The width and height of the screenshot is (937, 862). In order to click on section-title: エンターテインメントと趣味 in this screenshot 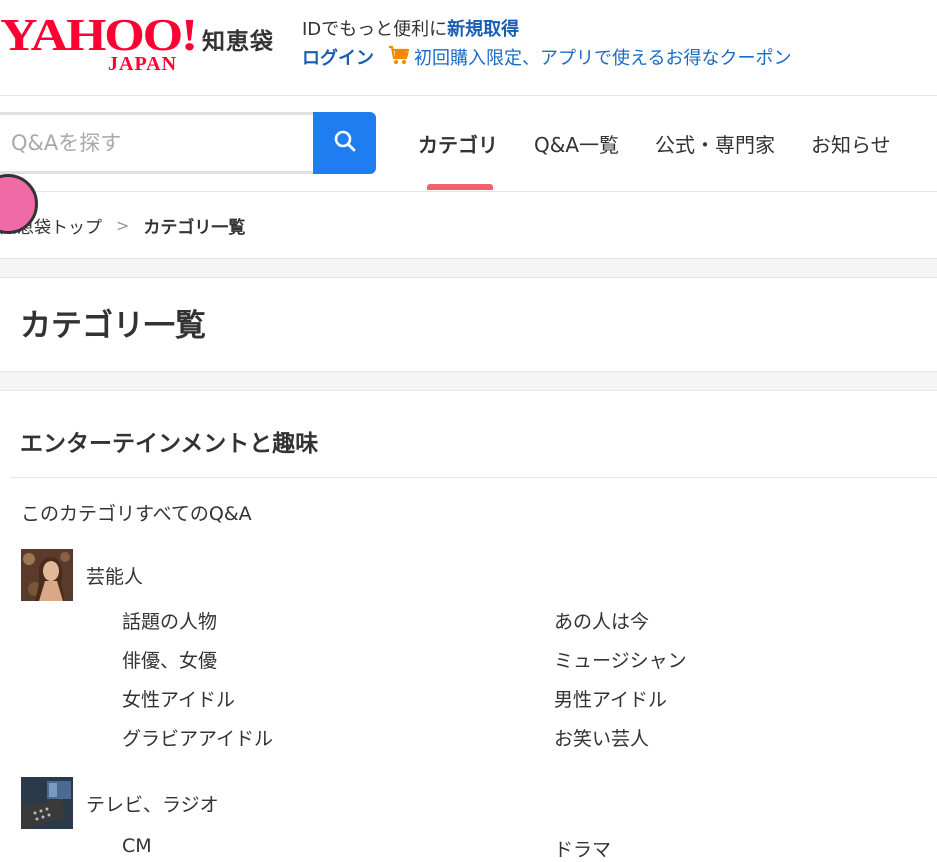, I will do `click(169, 444)`.